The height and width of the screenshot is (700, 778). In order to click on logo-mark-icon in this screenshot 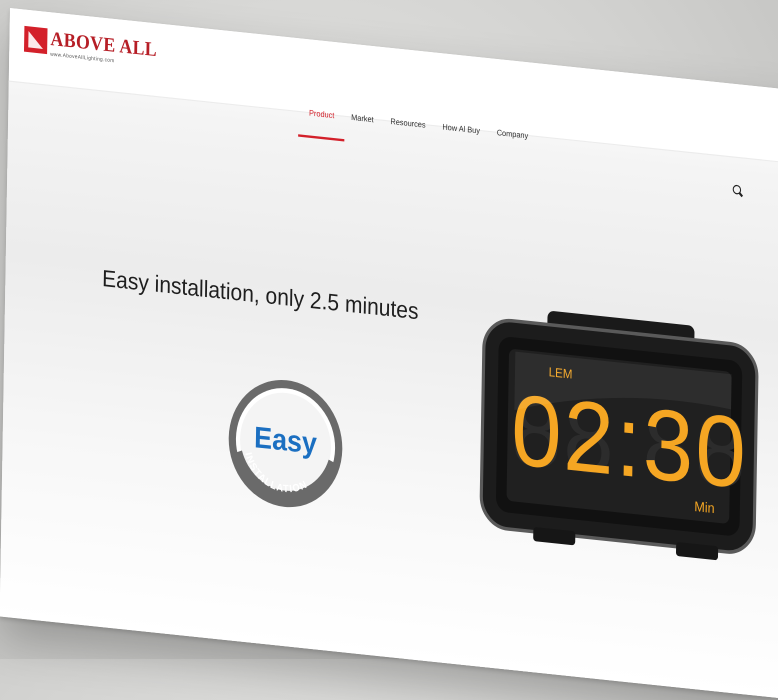, I will do `click(35, 40)`.